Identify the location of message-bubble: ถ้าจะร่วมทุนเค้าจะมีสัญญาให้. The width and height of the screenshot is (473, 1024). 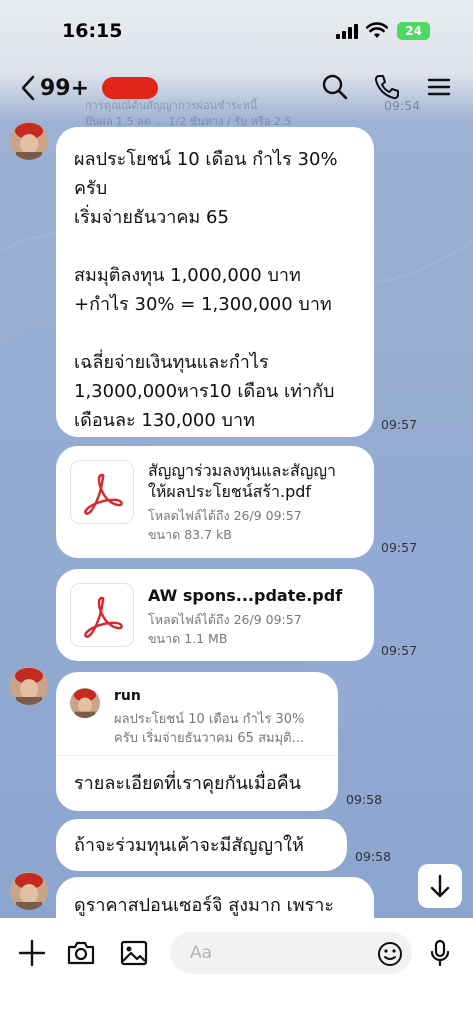
(201, 845).